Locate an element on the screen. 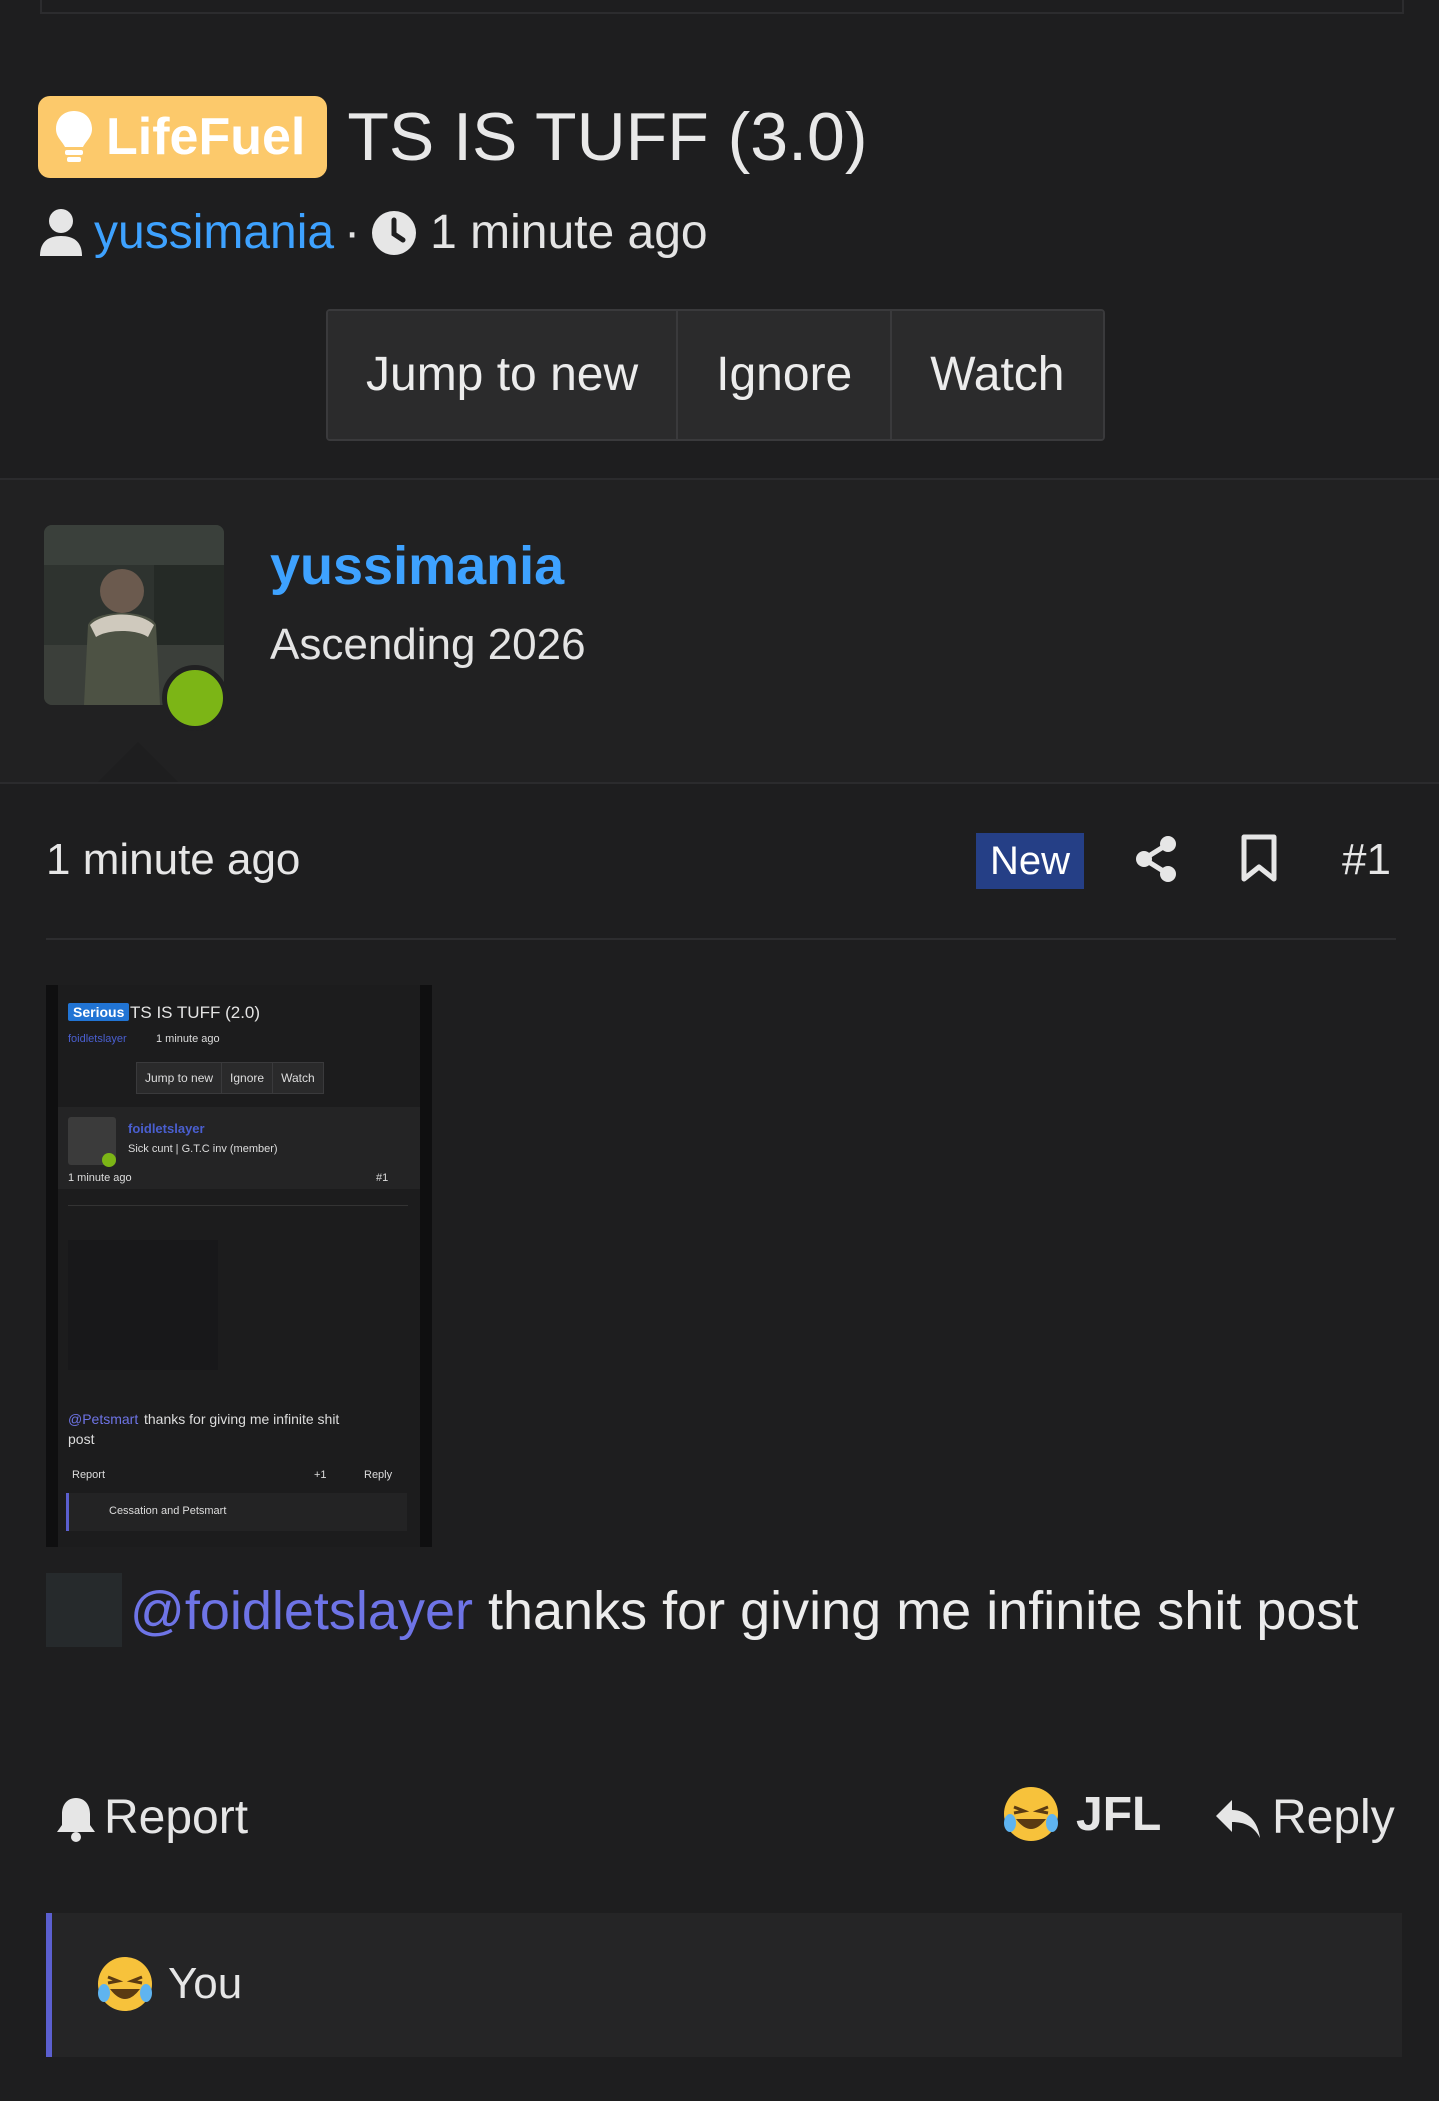 The height and width of the screenshot is (2101, 1439). screenshot-reply: Reply is located at coordinates (378, 1475).